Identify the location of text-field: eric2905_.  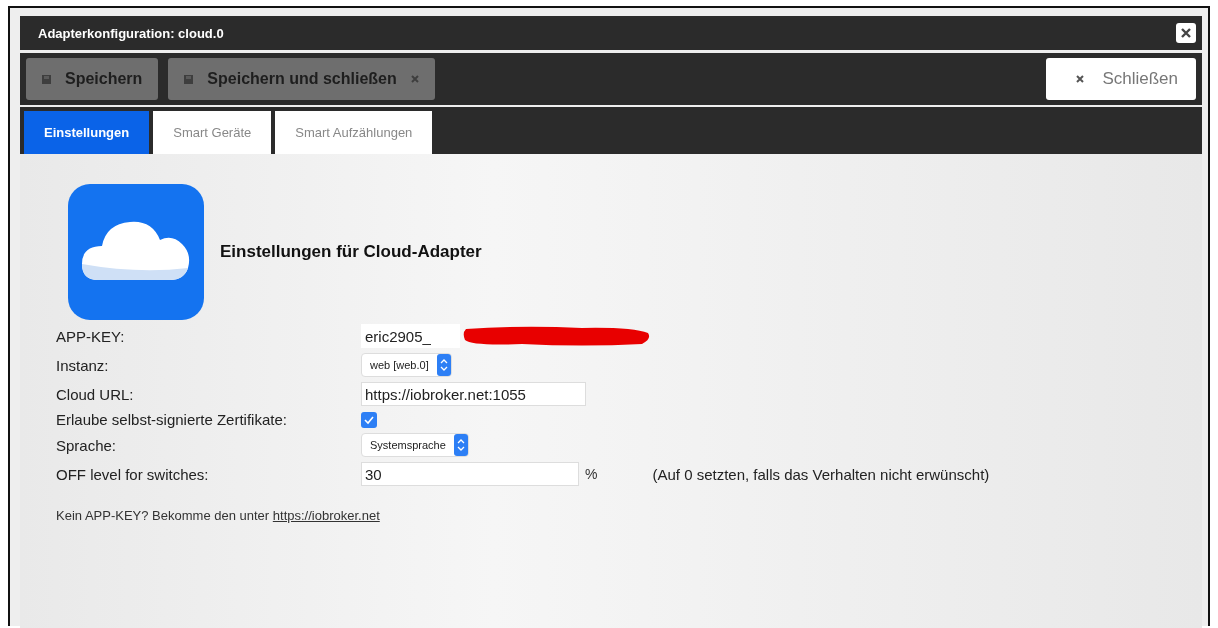
(410, 336).